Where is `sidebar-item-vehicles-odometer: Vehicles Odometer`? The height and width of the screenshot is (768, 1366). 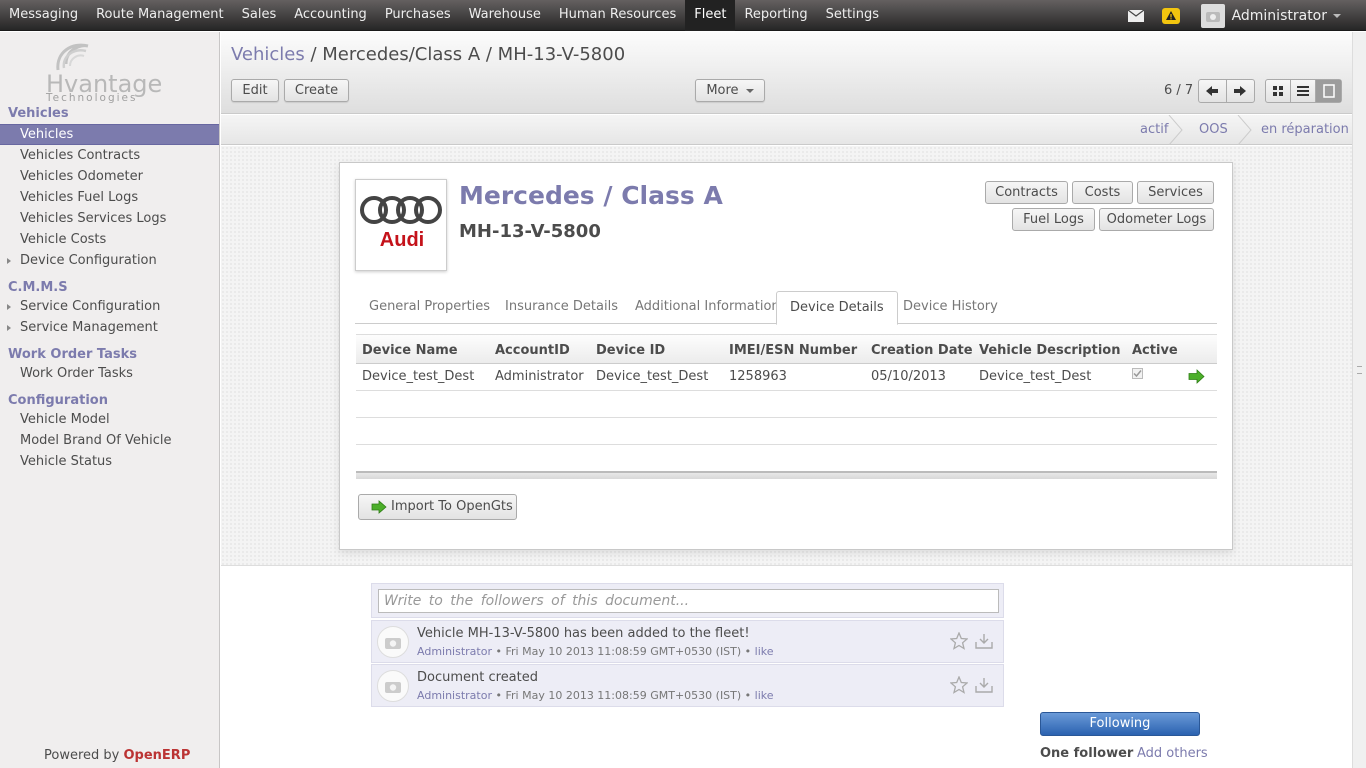 sidebar-item-vehicles-odometer: Vehicles Odometer is located at coordinates (109, 177).